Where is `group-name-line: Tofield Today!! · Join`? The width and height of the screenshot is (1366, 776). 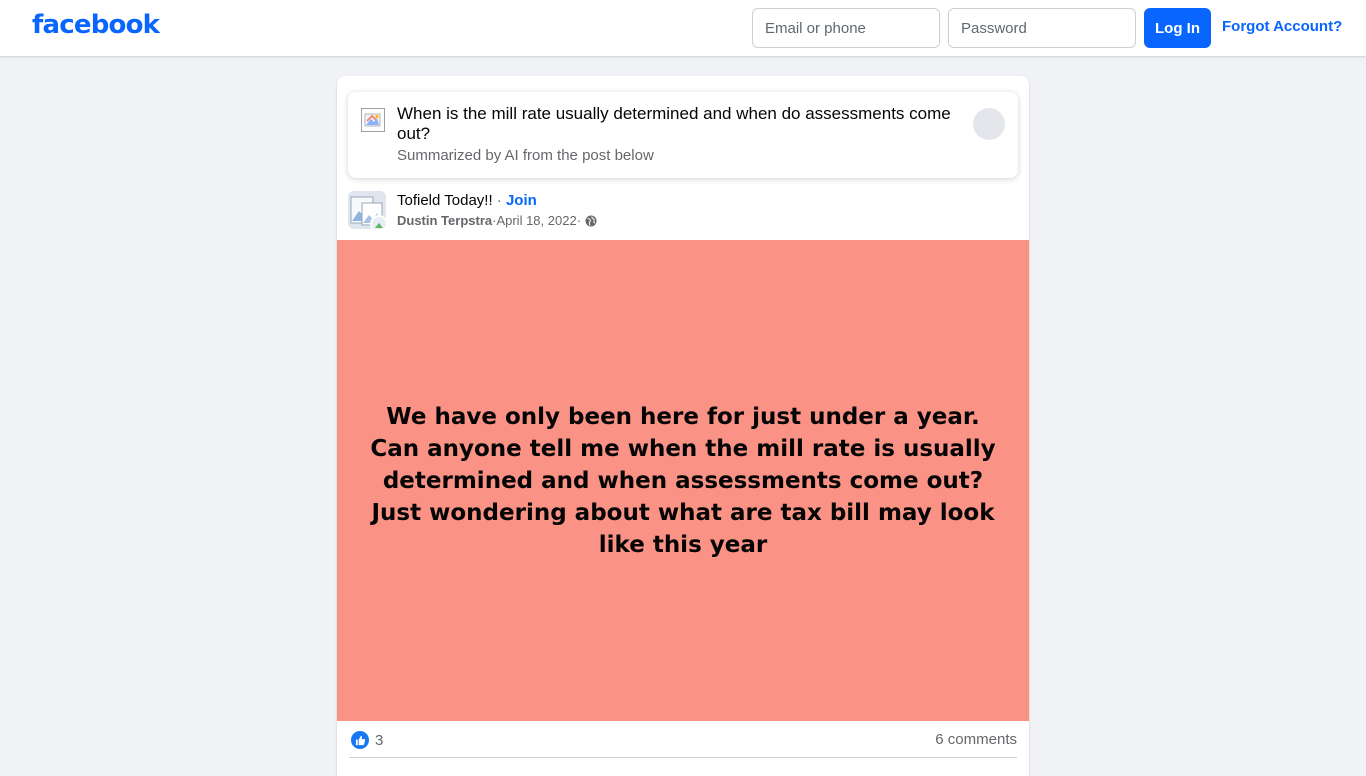
group-name-line: Tofield Today!! · Join is located at coordinates (467, 200).